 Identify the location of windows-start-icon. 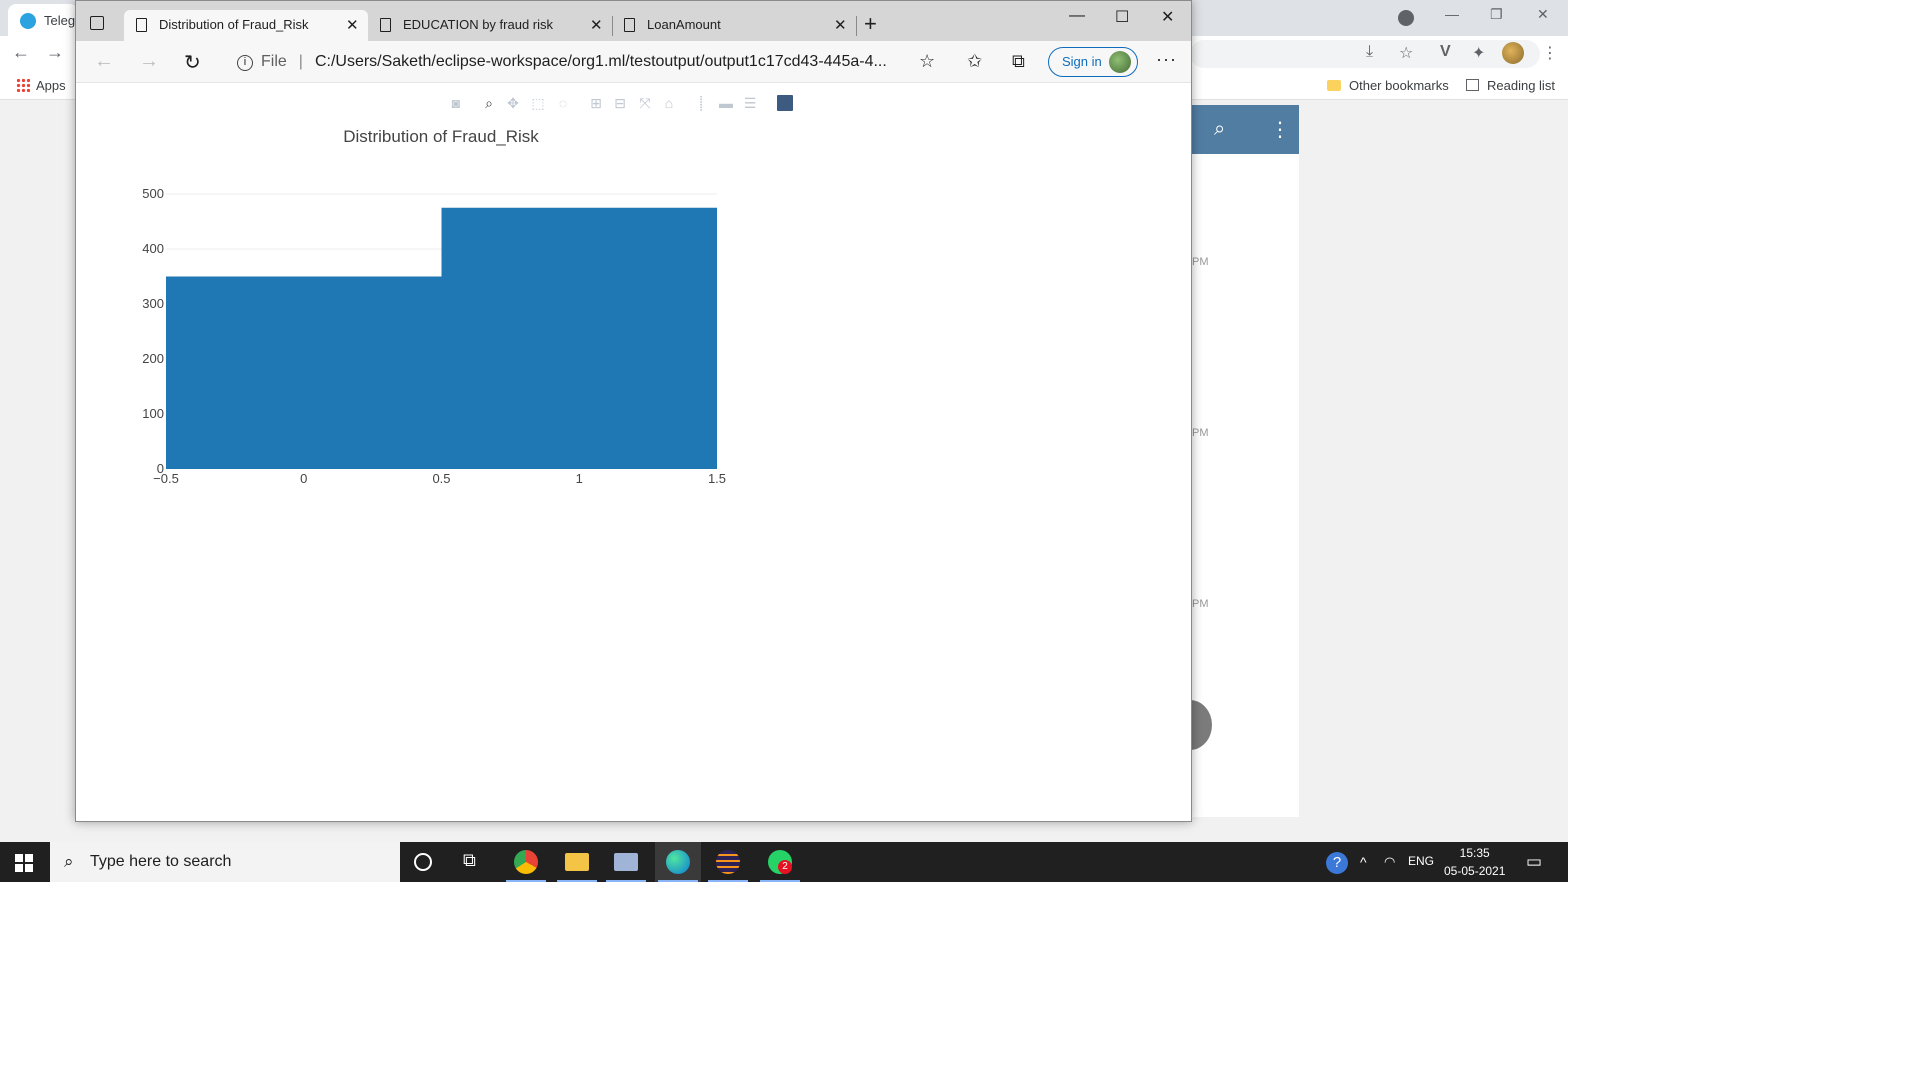
(24, 863).